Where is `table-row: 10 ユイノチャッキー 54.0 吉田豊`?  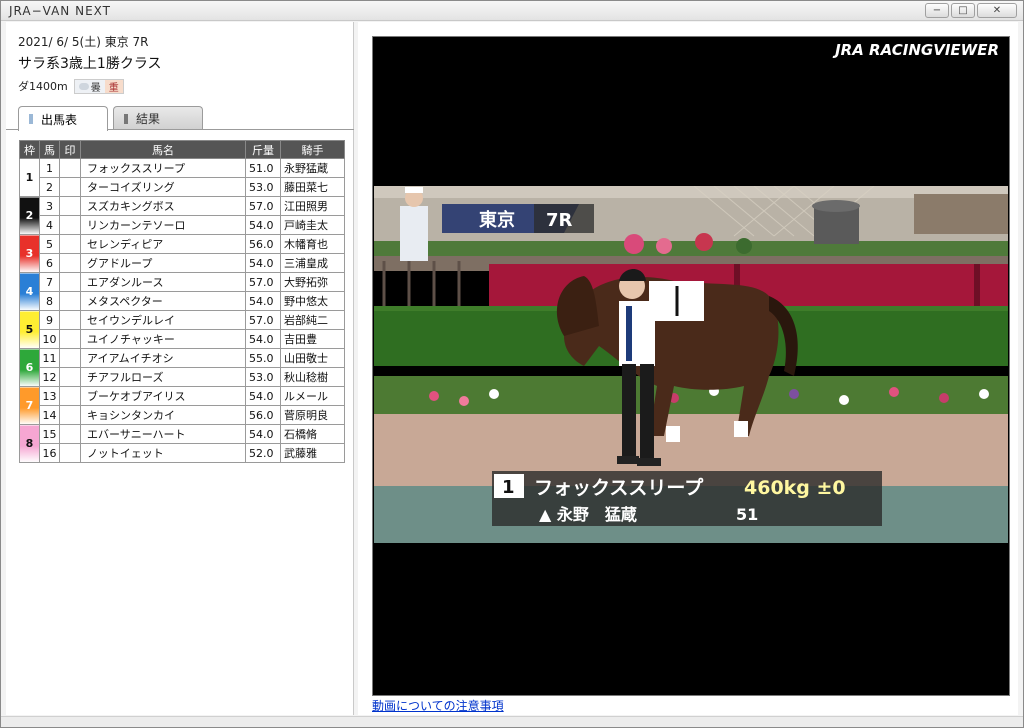
table-row: 10 ユイノチャッキー 54.0 吉田豊 is located at coordinates (182, 339).